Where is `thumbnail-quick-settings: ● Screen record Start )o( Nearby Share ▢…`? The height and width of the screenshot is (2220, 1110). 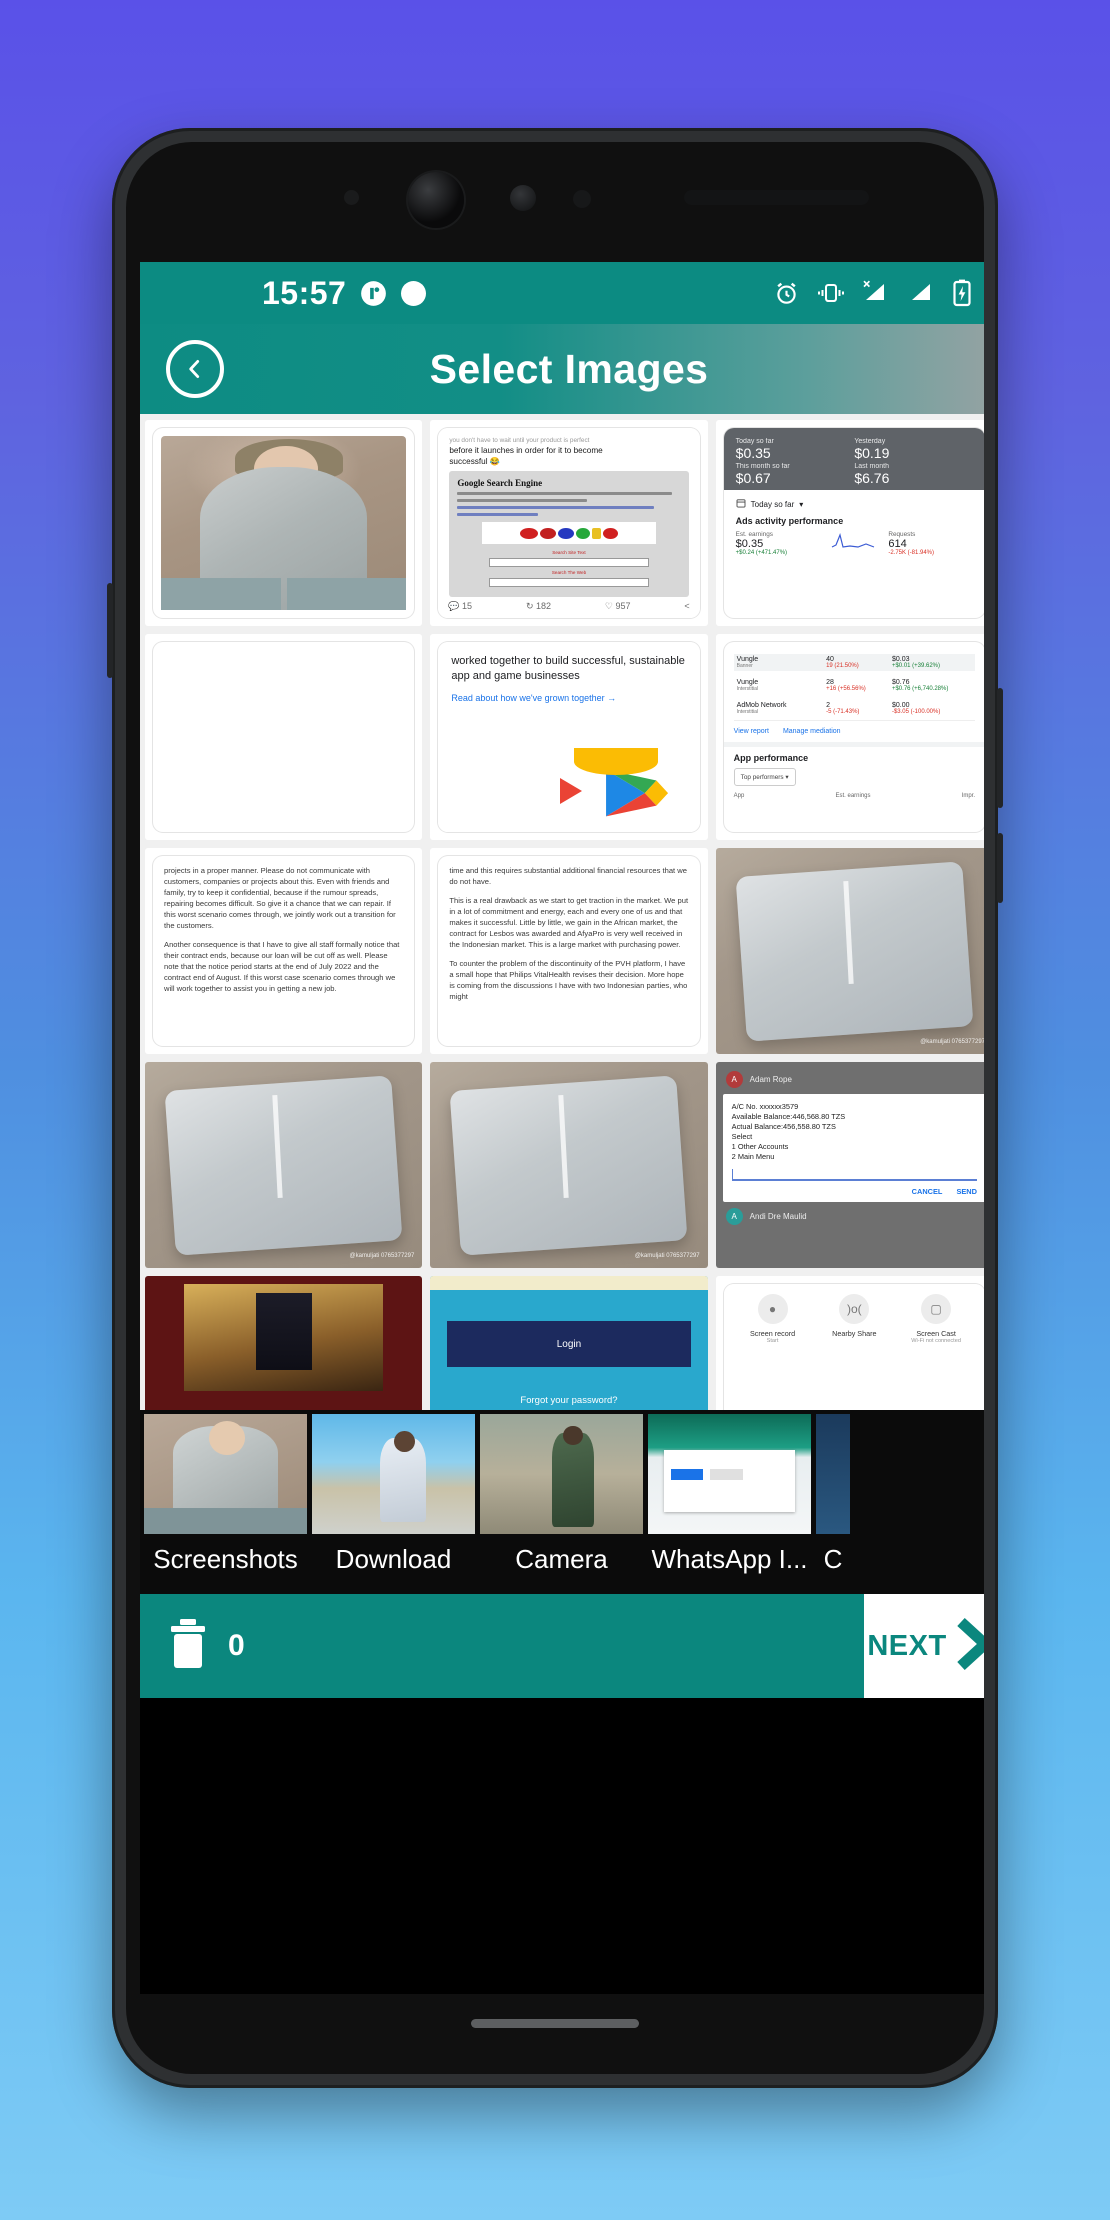 thumbnail-quick-settings: ● Screen record Start )o( Nearby Share ▢… is located at coordinates (853, 1347).